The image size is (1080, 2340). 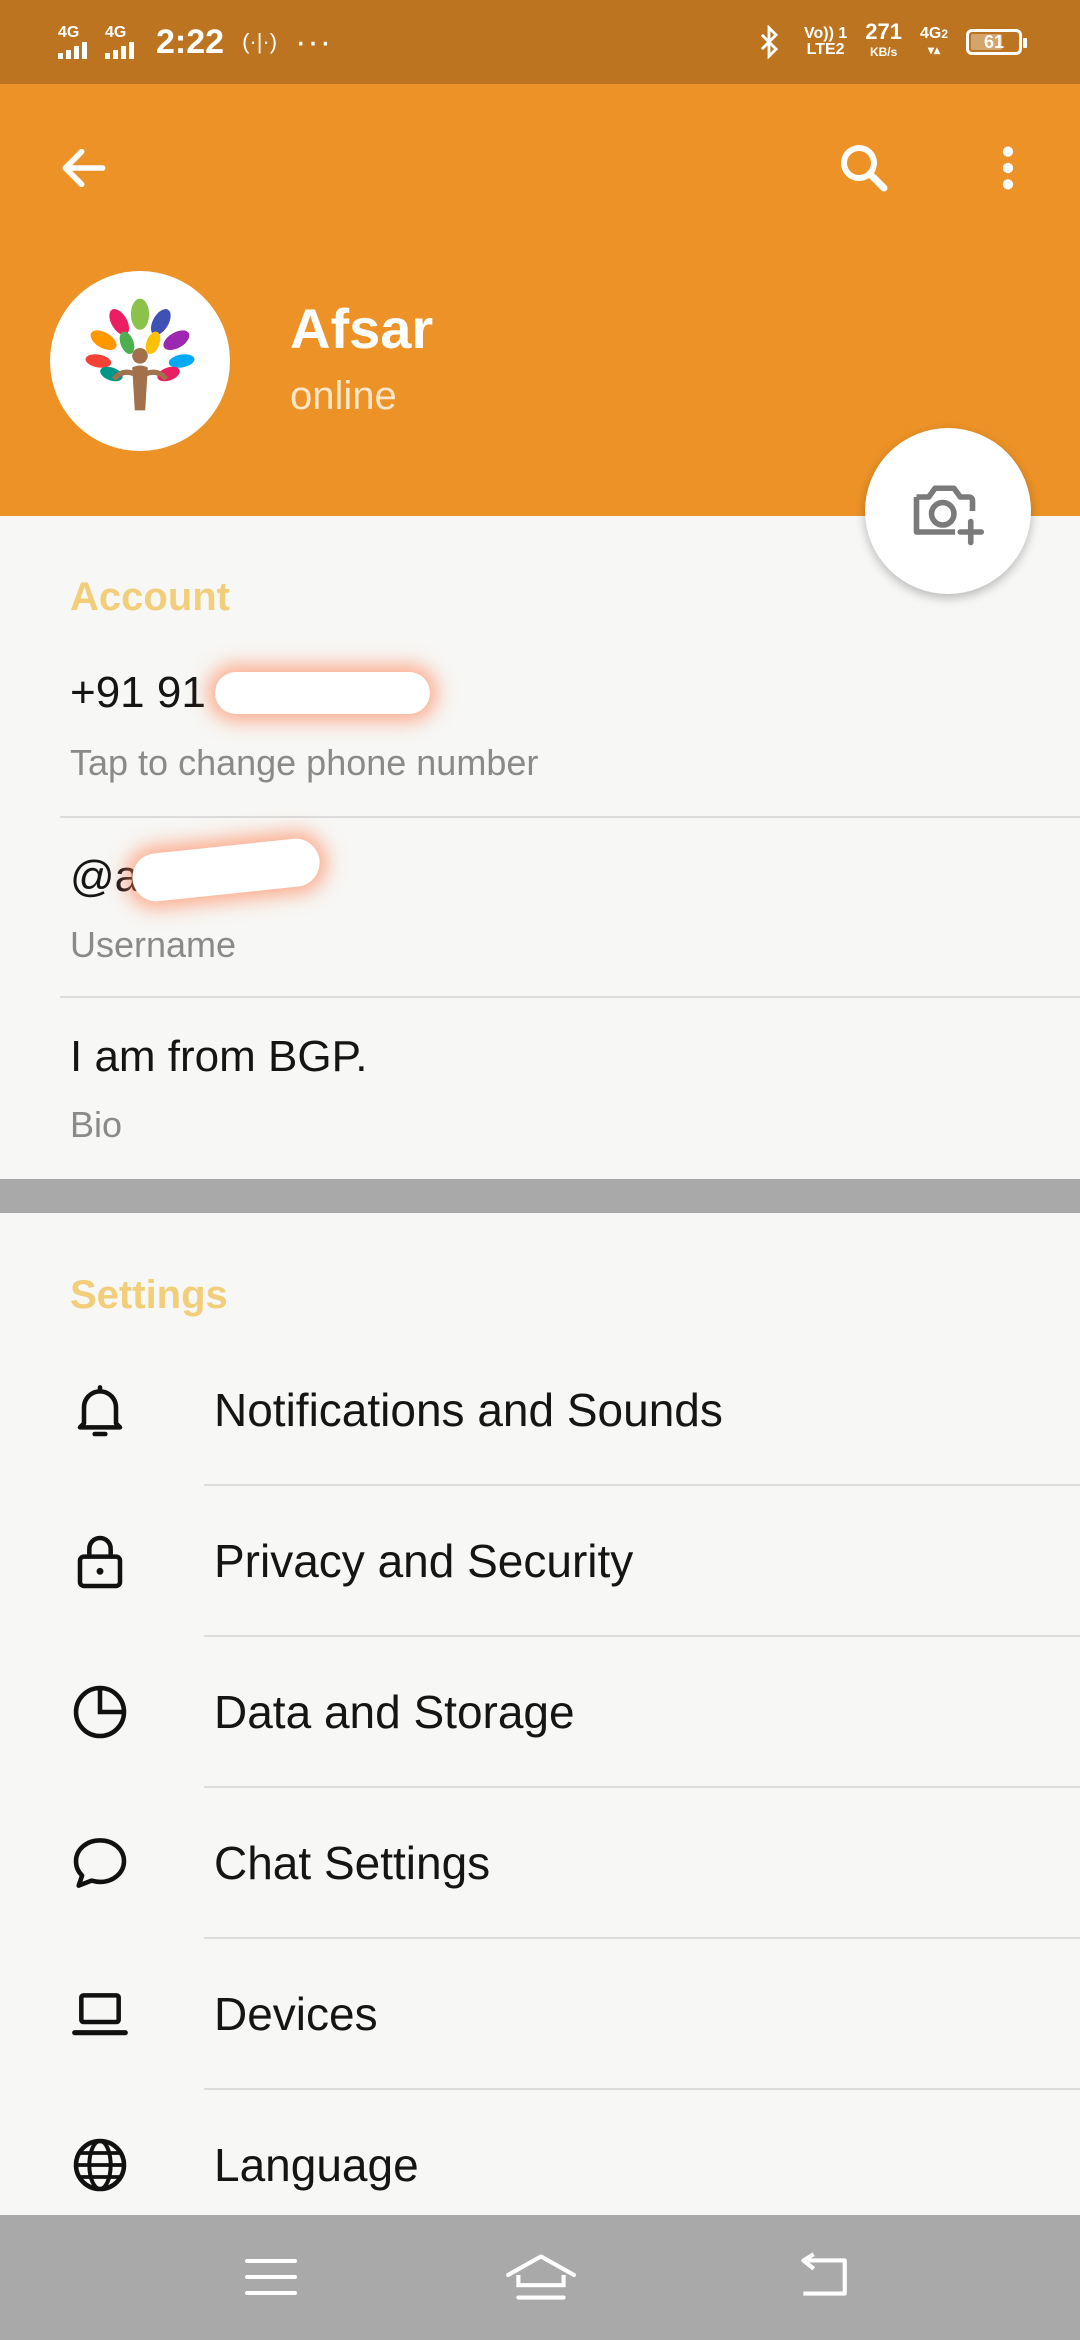 What do you see at coordinates (933, 50) in the screenshot?
I see `data-arrows-icon: ▾▴` at bounding box center [933, 50].